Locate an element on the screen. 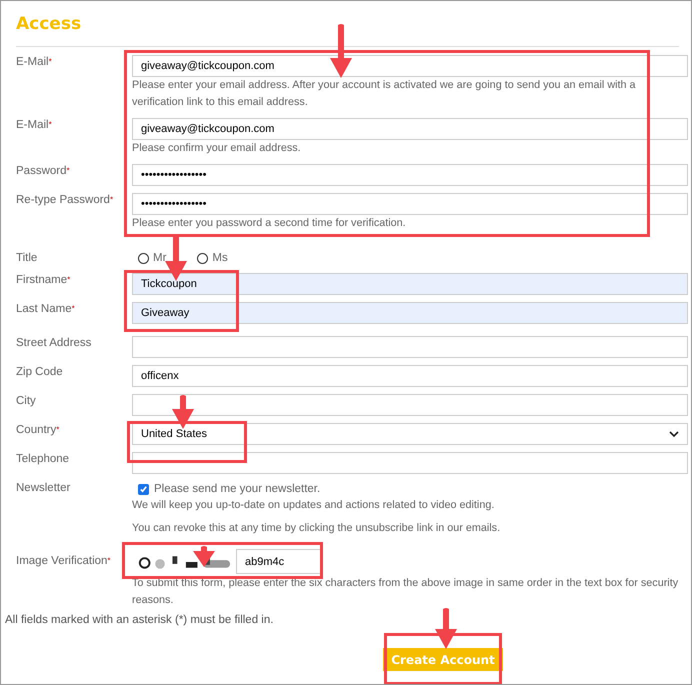  field-label: Title is located at coordinates (27, 258).